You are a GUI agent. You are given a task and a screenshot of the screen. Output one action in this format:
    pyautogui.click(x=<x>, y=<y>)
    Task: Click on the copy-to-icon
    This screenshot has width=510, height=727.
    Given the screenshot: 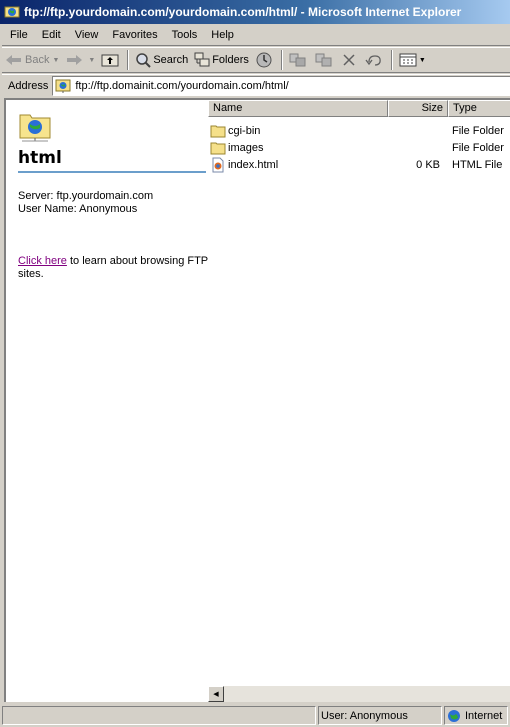 What is the action you would take?
    pyautogui.click(x=323, y=60)
    